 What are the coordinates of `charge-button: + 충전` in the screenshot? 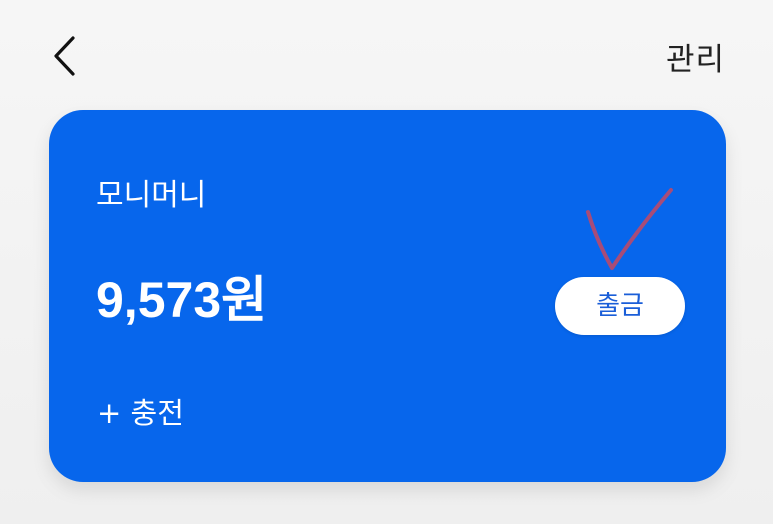 It's located at (140, 413).